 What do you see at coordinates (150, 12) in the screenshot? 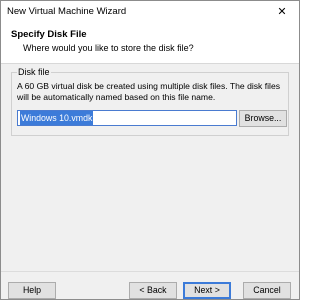
I see `title-bar: New Virtual Machine Wizard ✕` at bounding box center [150, 12].